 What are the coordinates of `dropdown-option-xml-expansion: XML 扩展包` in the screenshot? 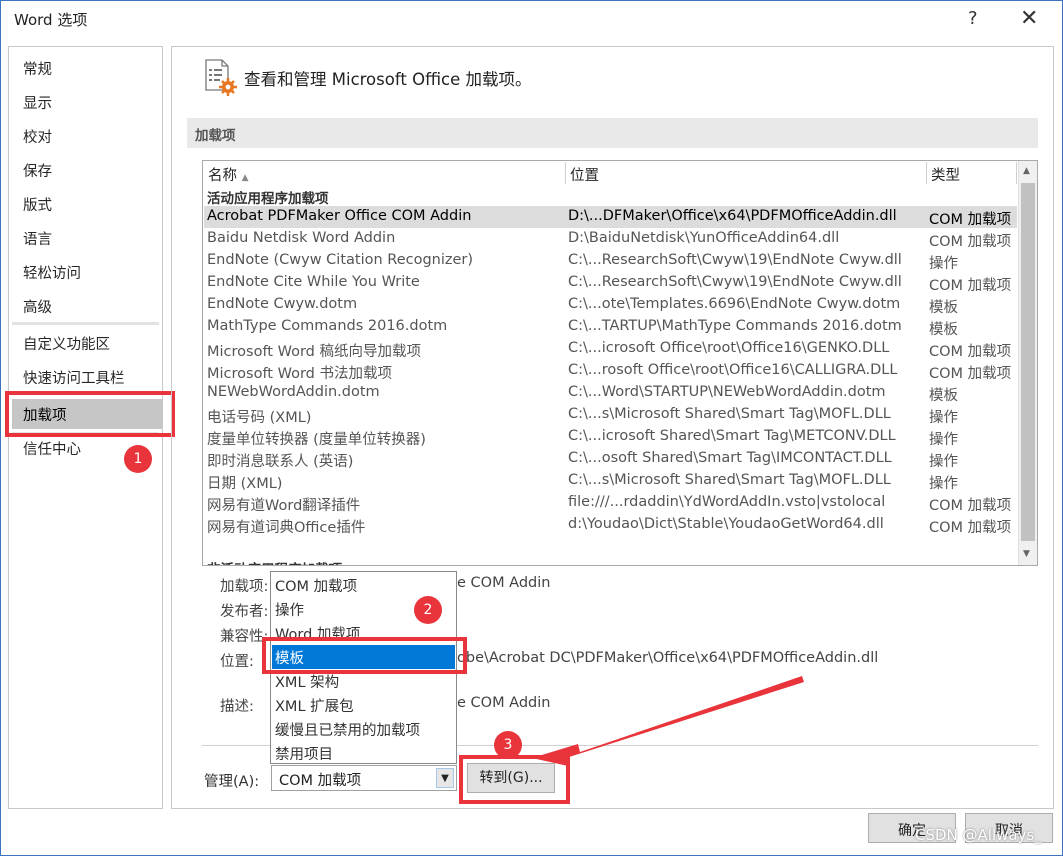 It's located at (314, 705).